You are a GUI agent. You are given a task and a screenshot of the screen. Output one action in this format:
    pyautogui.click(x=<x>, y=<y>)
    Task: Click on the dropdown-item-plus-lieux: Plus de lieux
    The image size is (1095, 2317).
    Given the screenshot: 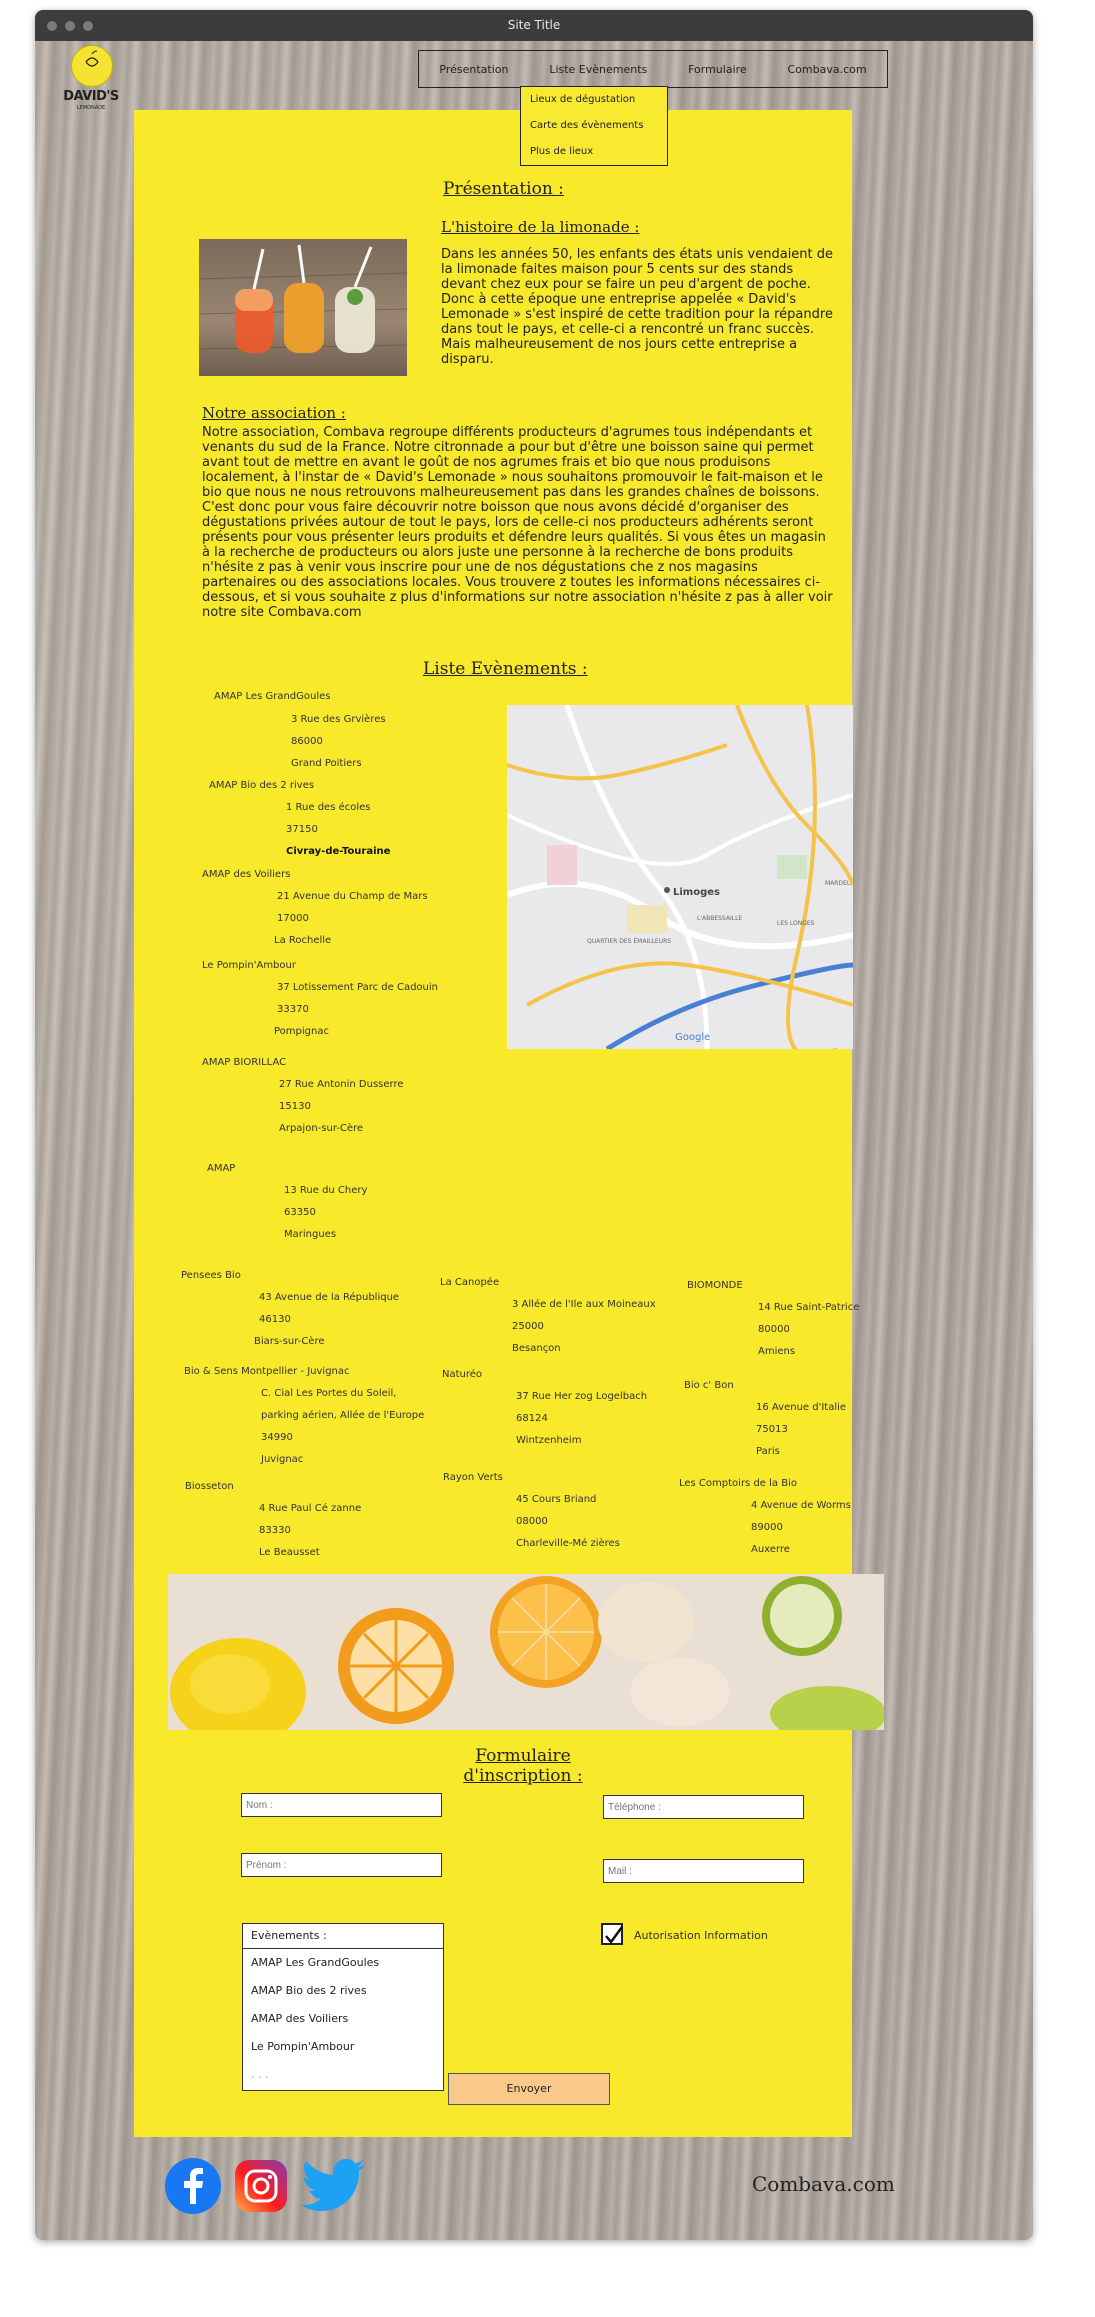 What is the action you would take?
    pyautogui.click(x=594, y=152)
    